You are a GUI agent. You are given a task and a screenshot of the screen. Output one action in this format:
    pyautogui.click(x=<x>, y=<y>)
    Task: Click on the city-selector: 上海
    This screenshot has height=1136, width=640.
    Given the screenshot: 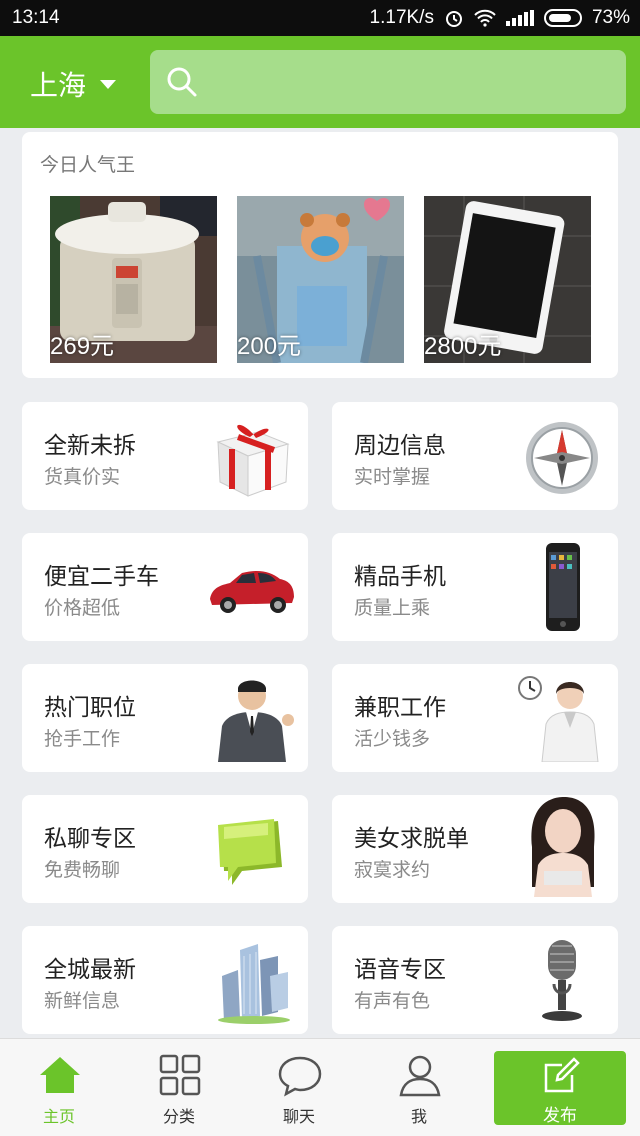 What is the action you would take?
    pyautogui.click(x=73, y=84)
    